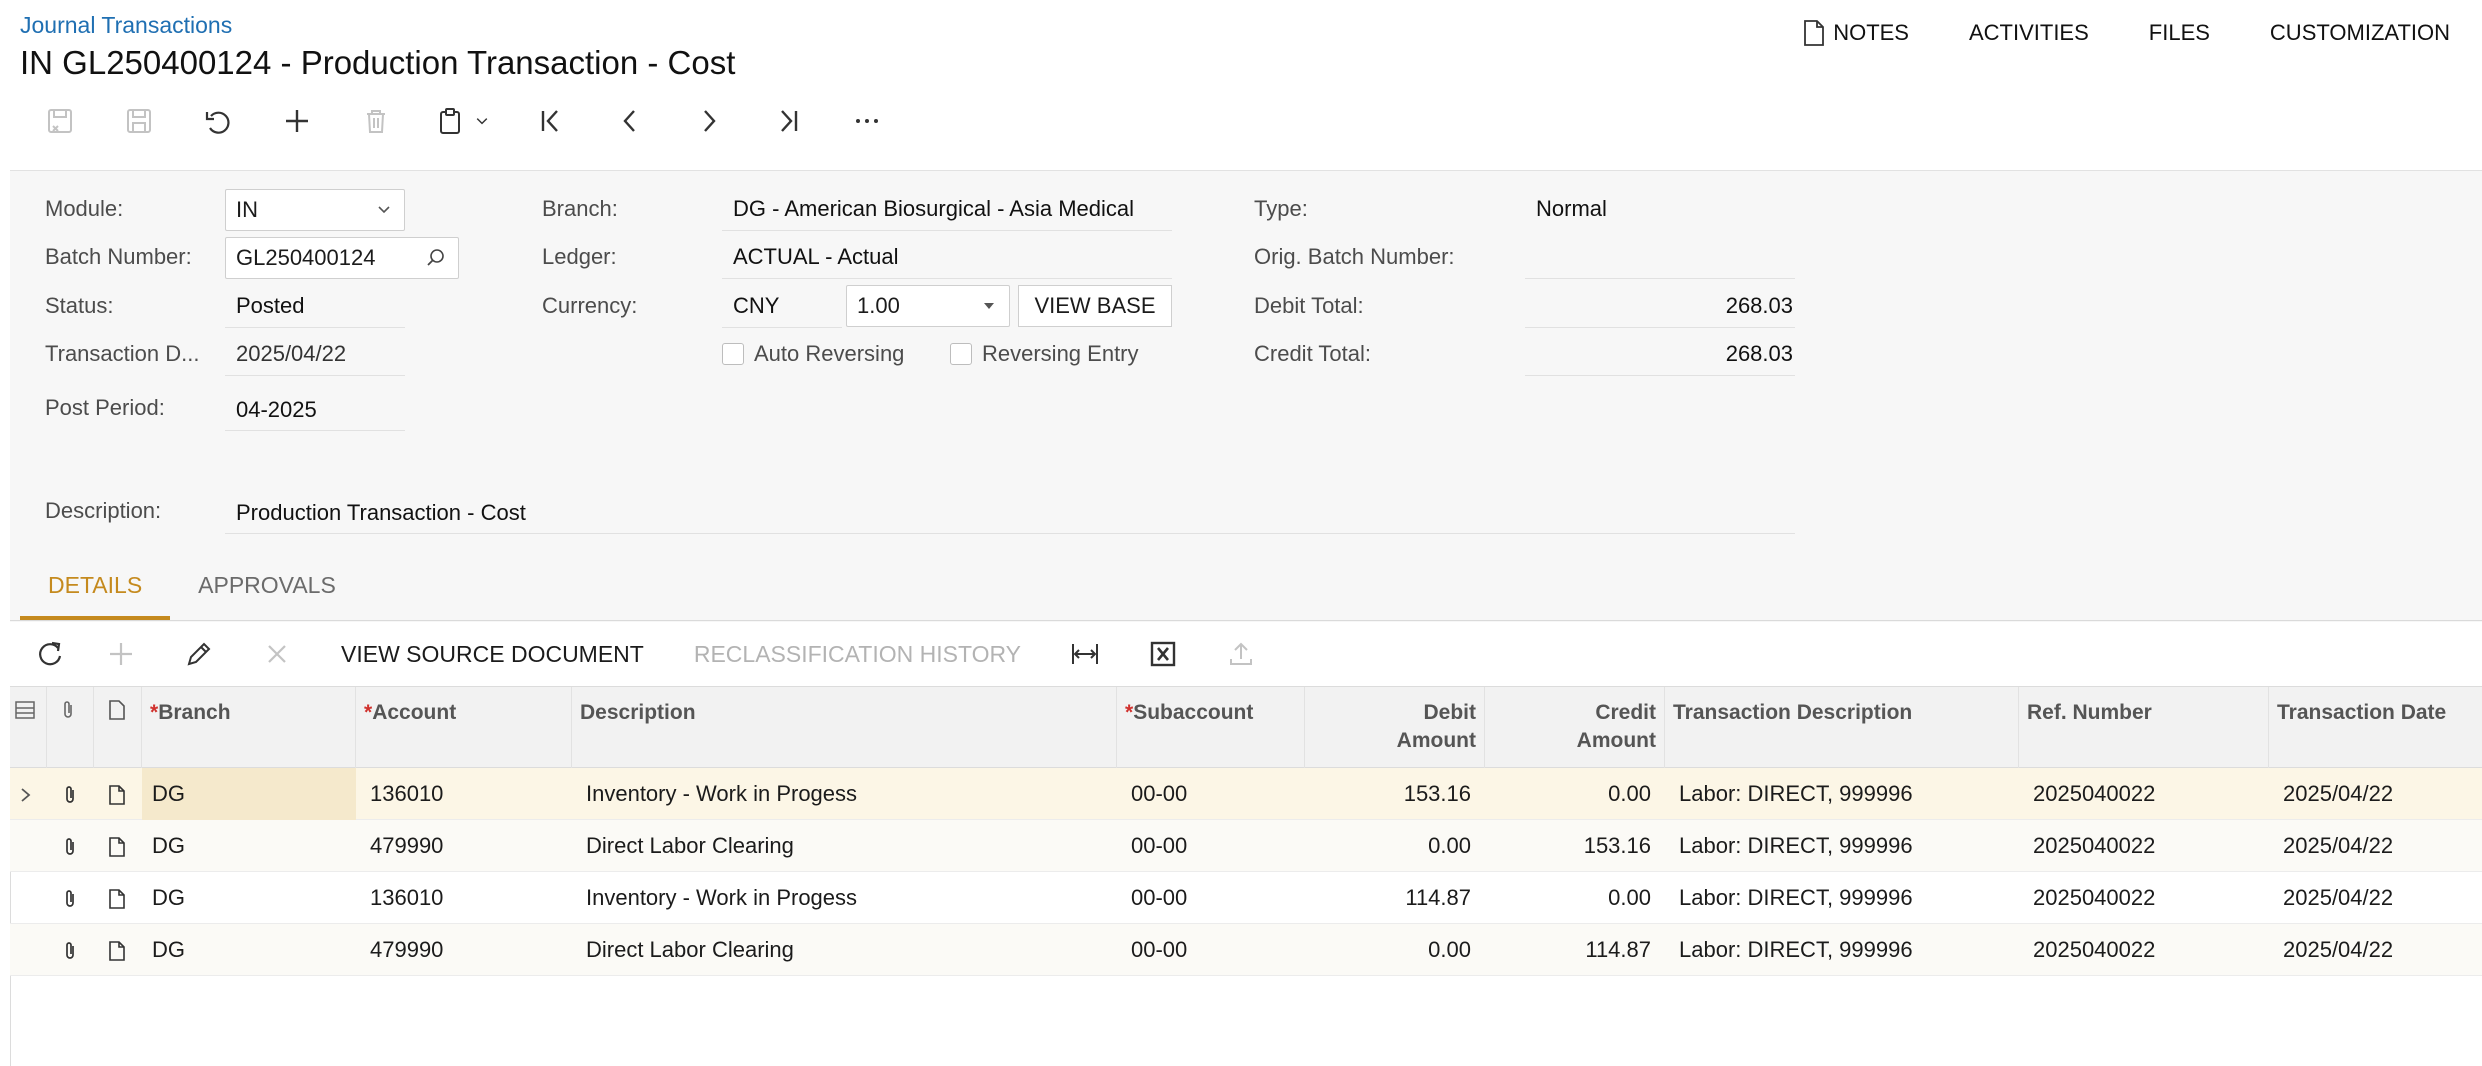 The image size is (2482, 1066). What do you see at coordinates (1842, 728) in the screenshot?
I see `column-header-transaction-description: Transaction Description` at bounding box center [1842, 728].